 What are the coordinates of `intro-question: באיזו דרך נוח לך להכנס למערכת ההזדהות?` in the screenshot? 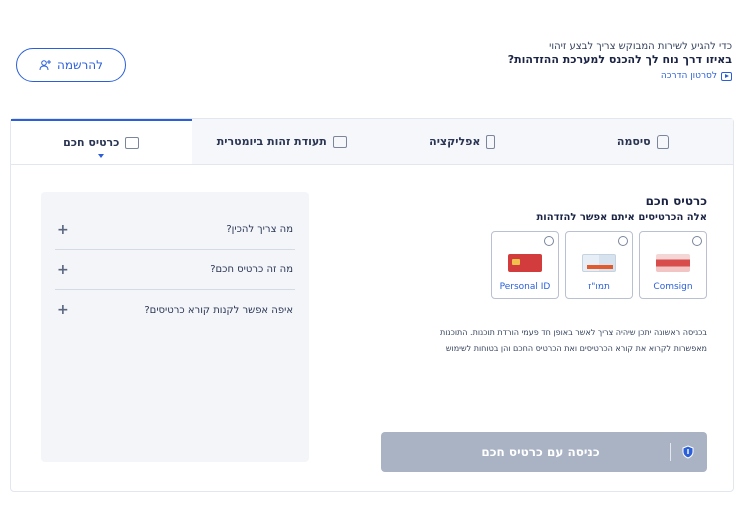 It's located at (619, 59).